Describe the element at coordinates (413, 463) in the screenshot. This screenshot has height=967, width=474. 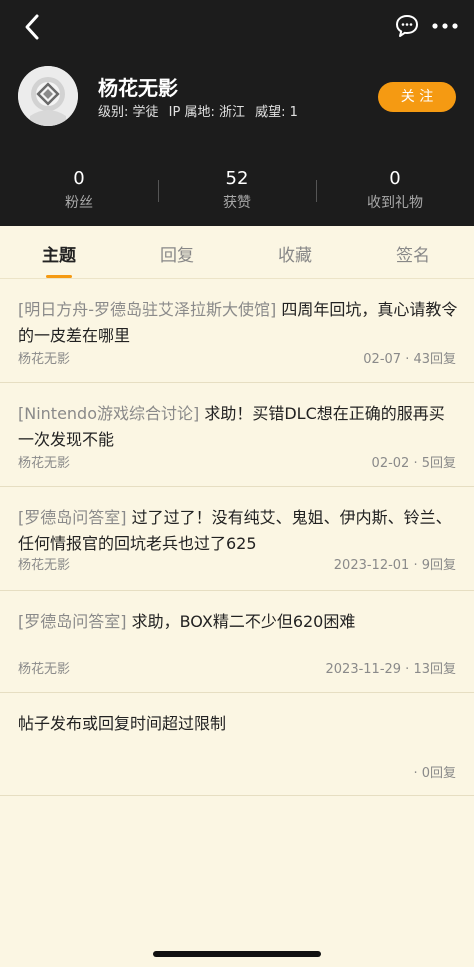
I see `post-info: 02-02 · 5回复` at that location.